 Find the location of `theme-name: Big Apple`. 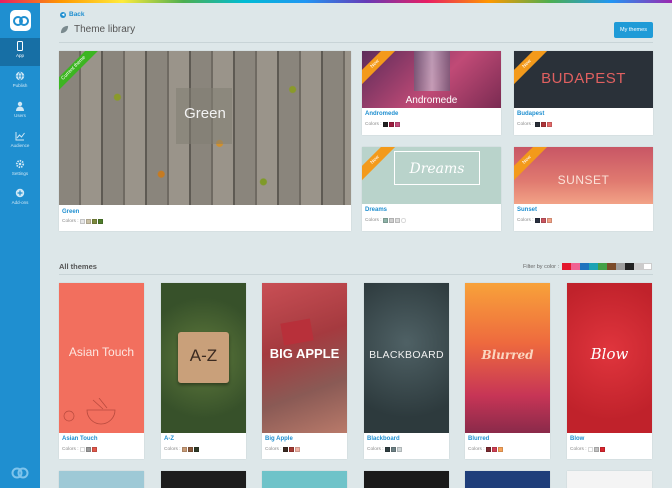

theme-name: Big Apple is located at coordinates (279, 439).